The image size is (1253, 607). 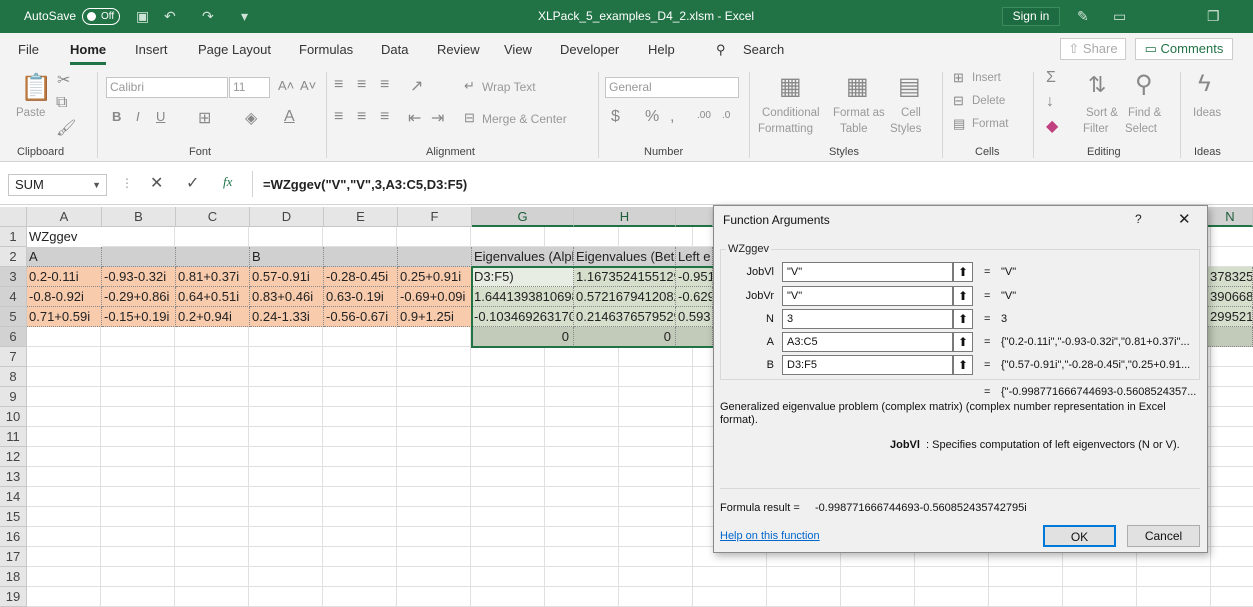 I want to click on column-header-d: D, so click(x=287, y=217).